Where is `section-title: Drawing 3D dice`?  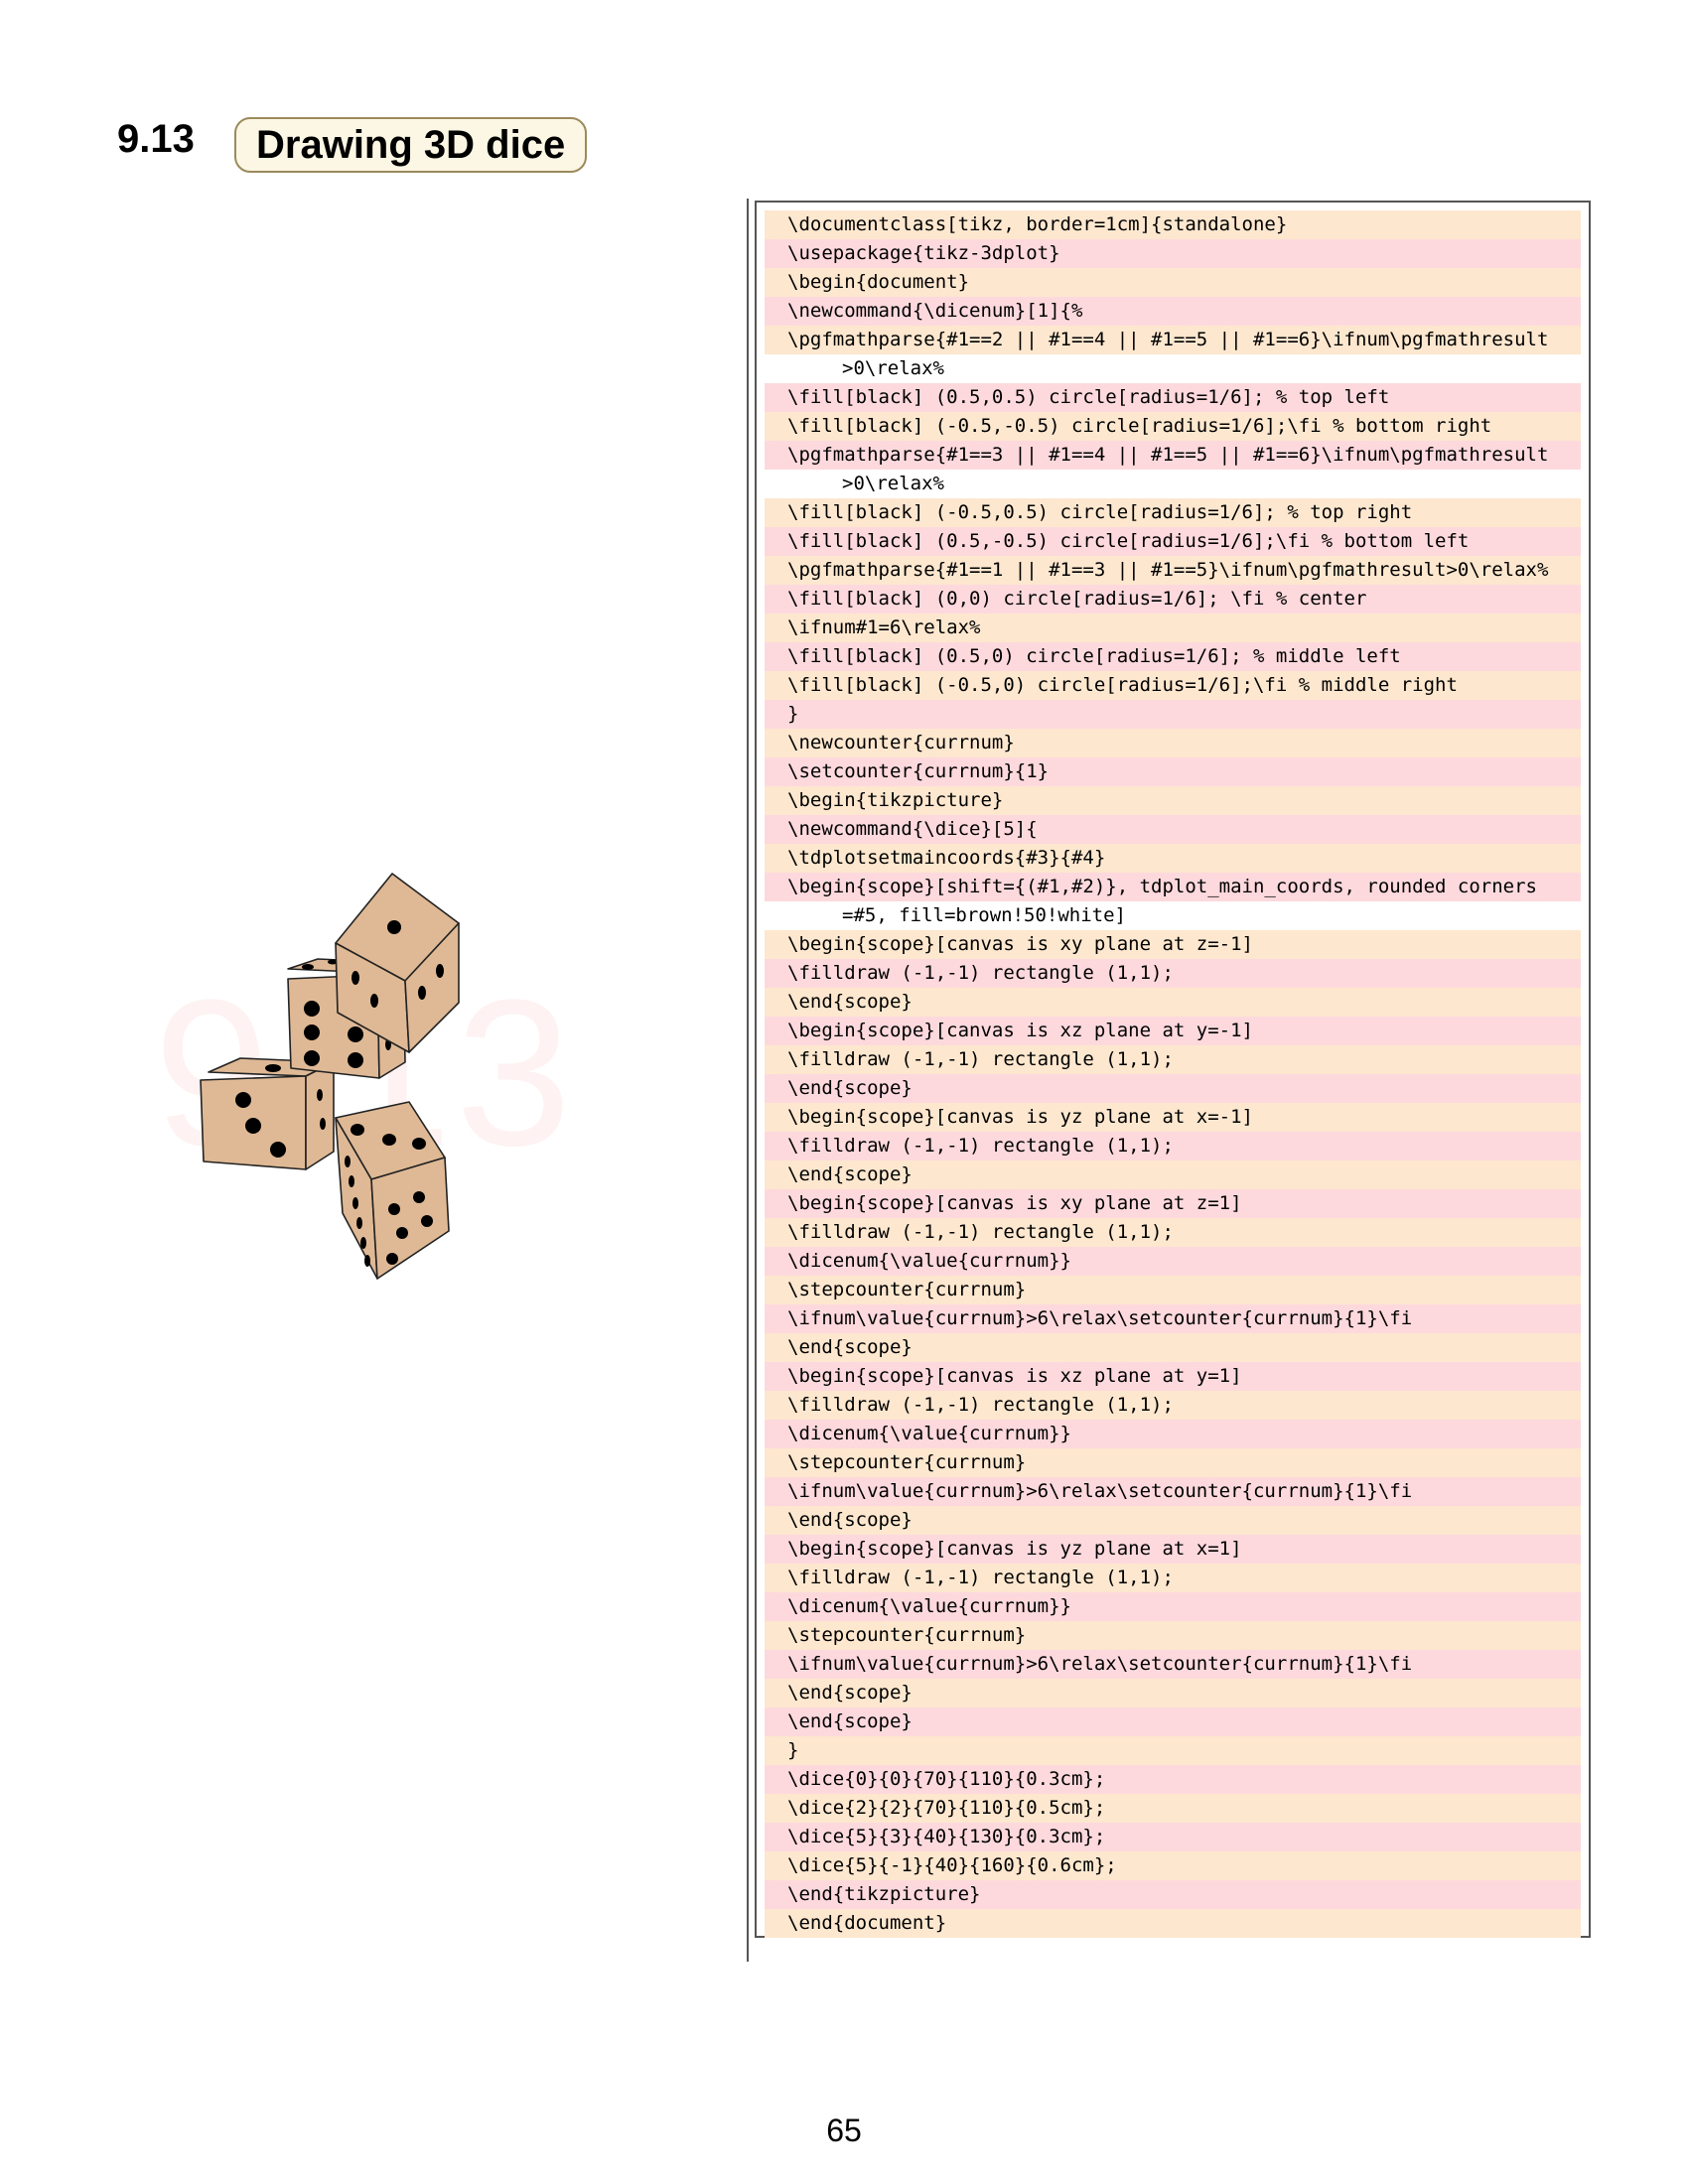 section-title: Drawing 3D dice is located at coordinates (411, 145).